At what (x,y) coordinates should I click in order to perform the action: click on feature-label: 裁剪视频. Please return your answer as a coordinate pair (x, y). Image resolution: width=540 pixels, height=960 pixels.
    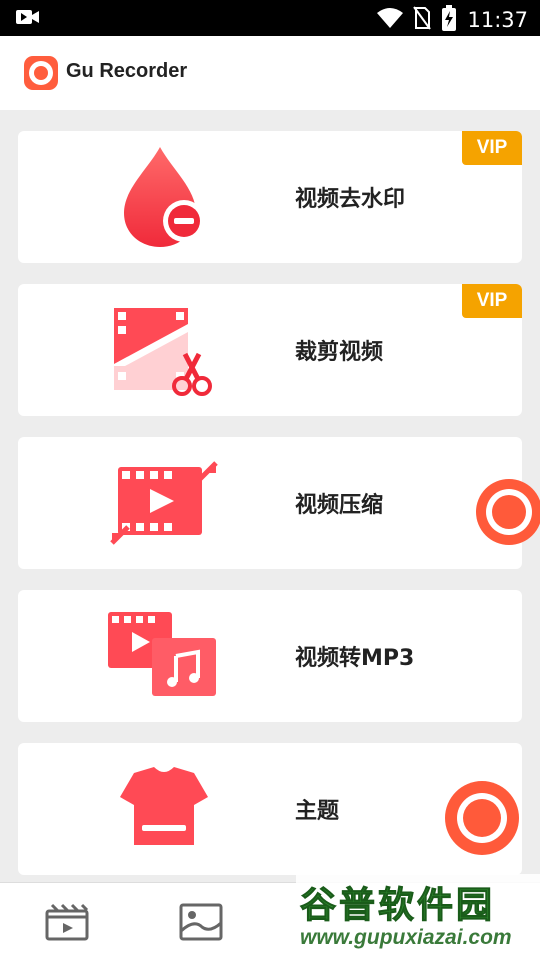
    Looking at the image, I should click on (339, 352).